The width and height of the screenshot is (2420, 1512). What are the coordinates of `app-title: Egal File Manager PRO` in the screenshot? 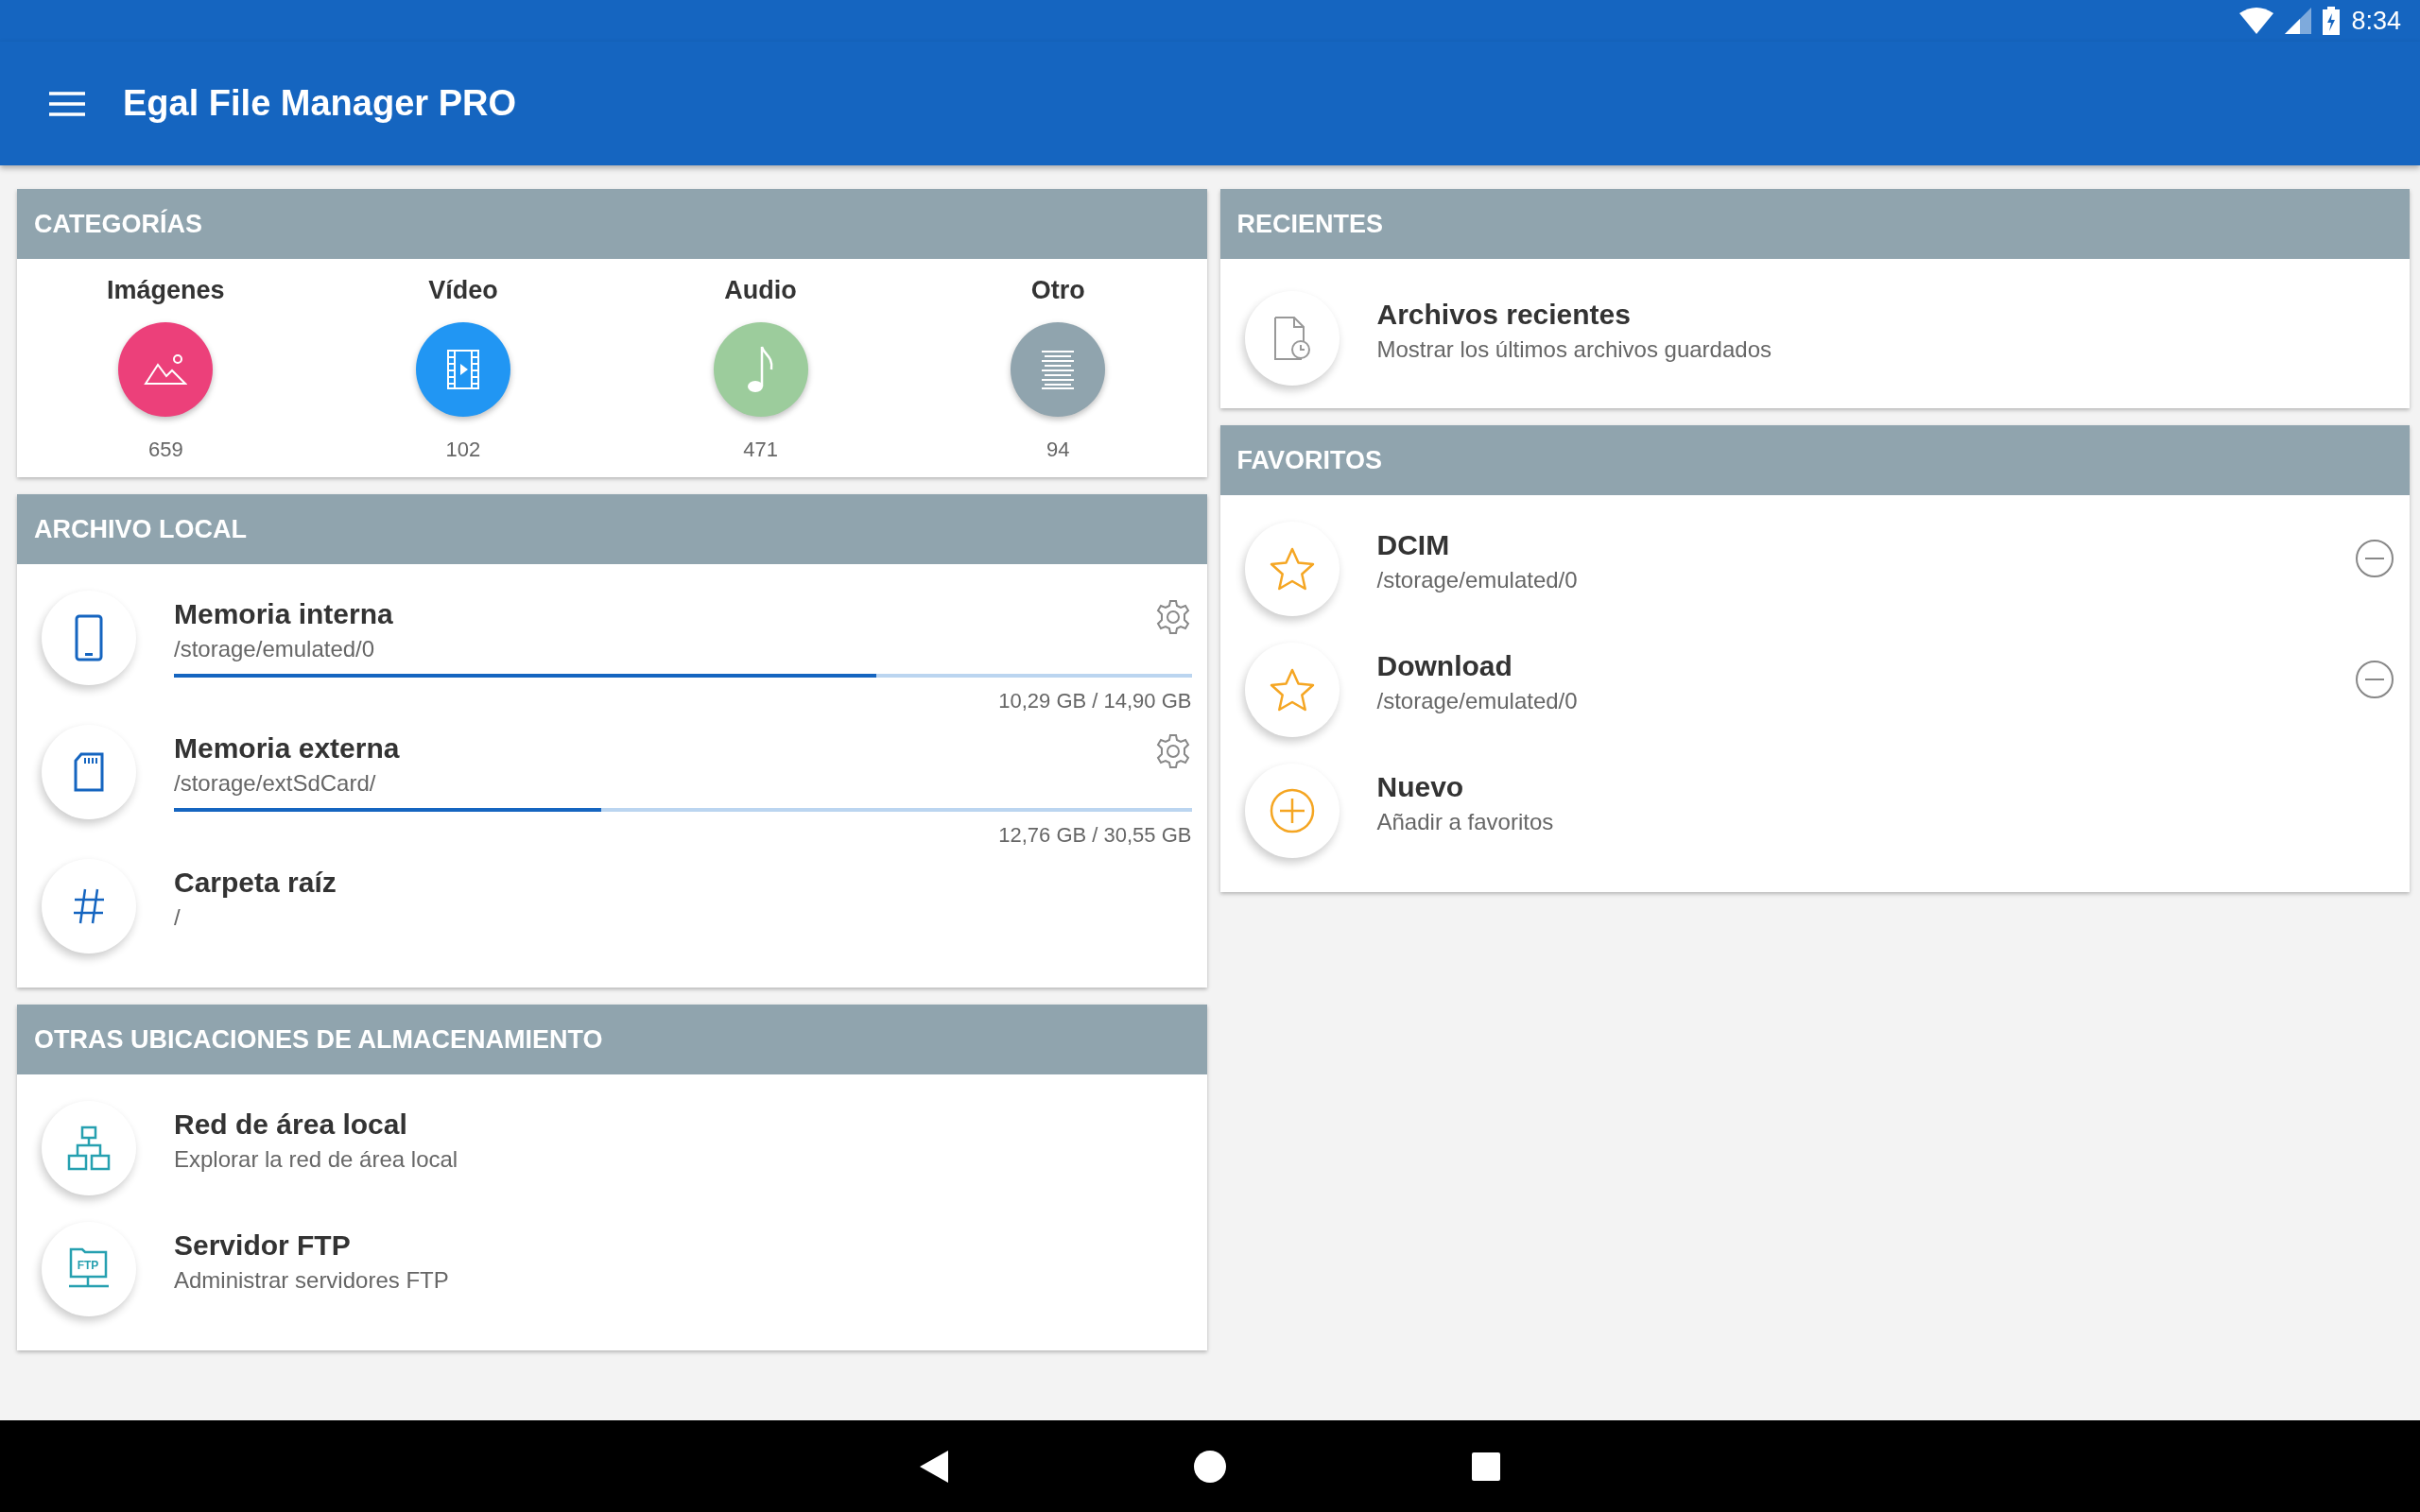 It's located at (319, 103).